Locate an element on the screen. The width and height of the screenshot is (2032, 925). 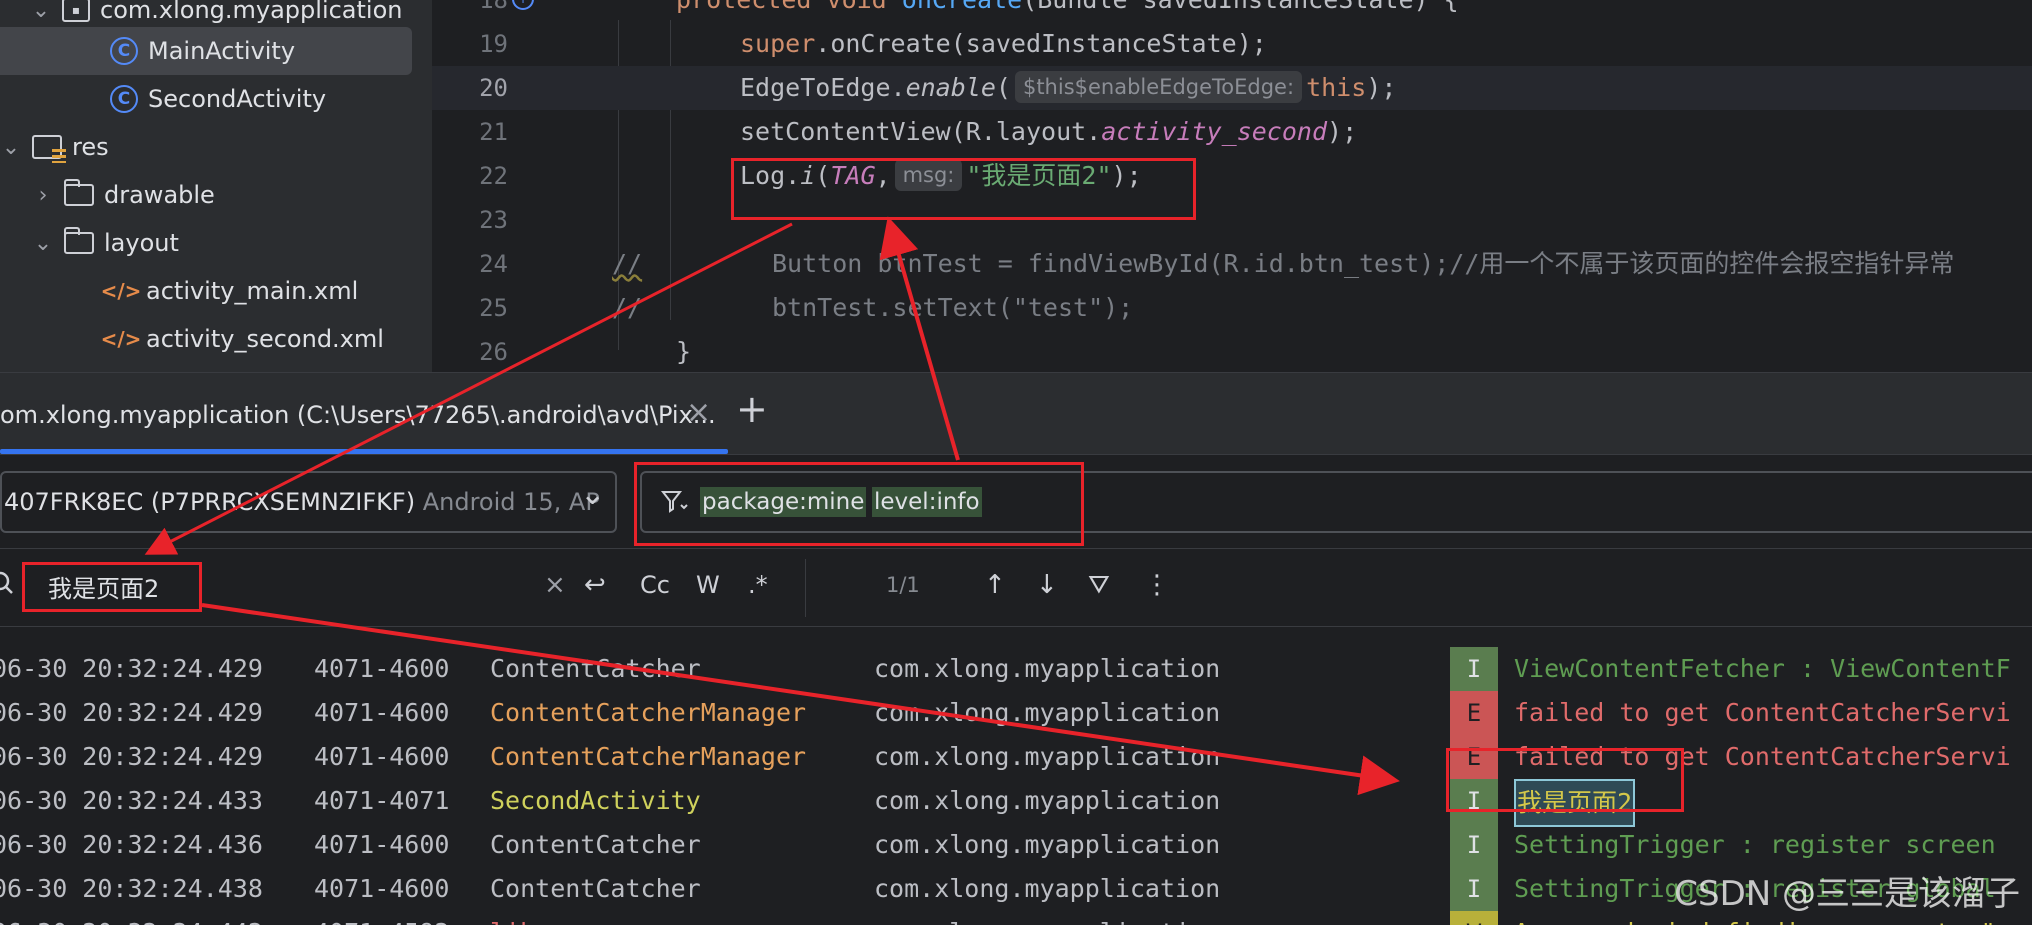
whole-words-button: W is located at coordinates (708, 585).